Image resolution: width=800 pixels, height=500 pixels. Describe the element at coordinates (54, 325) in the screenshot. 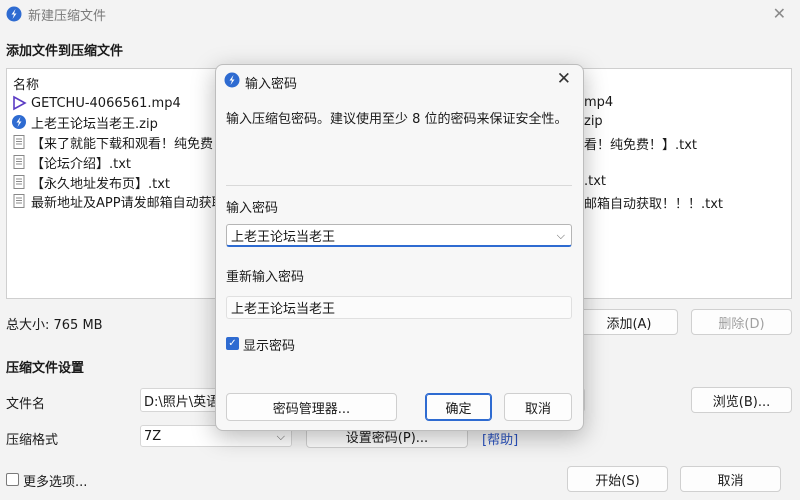

I see `total-size-text: 总大小: 765 MB` at that location.